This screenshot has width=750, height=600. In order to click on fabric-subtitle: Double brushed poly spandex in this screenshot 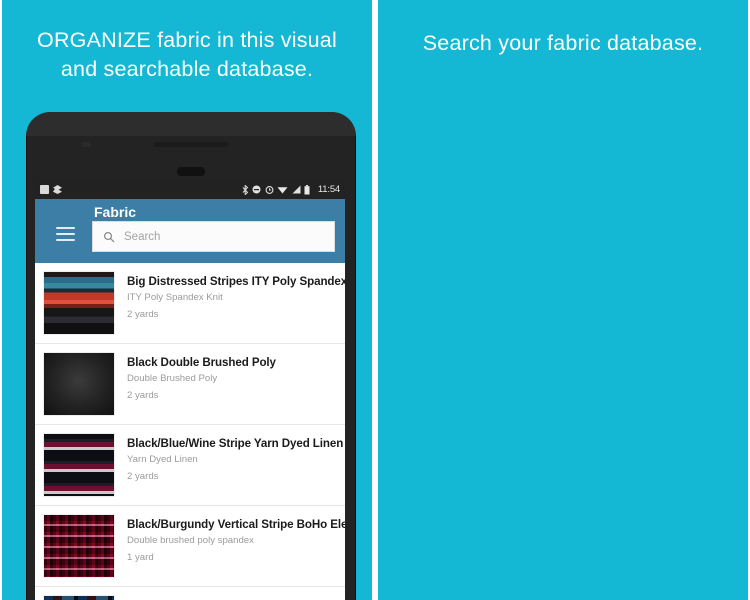, I will do `click(190, 540)`.